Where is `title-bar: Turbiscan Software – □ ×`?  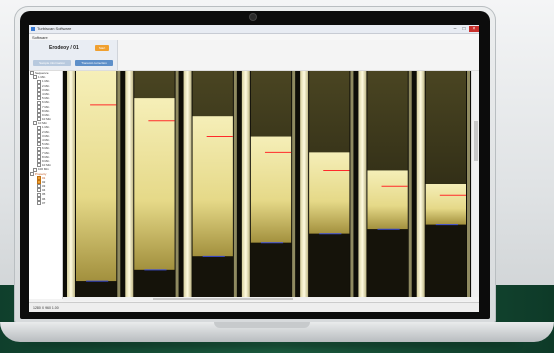
title-bar: Turbiscan Software – □ × is located at coordinates (254, 29).